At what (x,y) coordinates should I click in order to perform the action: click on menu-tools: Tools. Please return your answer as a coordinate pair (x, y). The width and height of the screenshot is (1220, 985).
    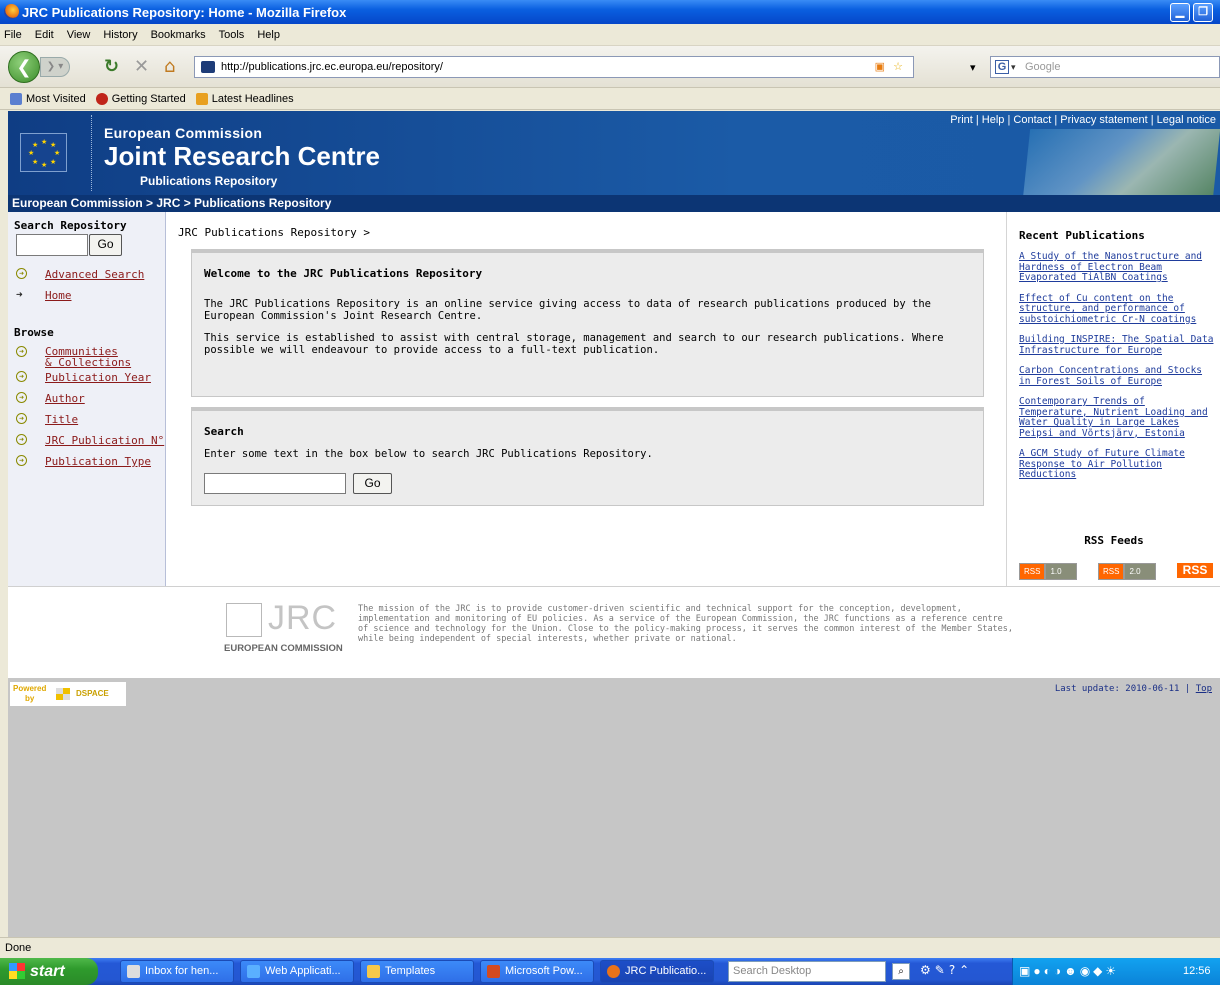
    Looking at the image, I should click on (232, 35).